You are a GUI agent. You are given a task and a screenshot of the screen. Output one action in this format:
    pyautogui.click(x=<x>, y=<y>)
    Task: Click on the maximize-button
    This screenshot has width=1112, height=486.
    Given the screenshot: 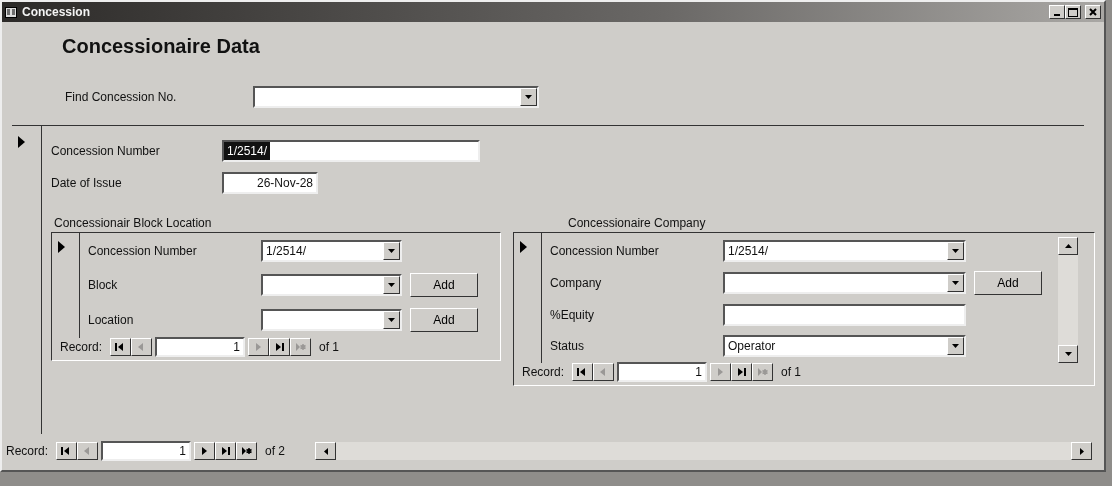 What is the action you would take?
    pyautogui.click(x=1073, y=12)
    